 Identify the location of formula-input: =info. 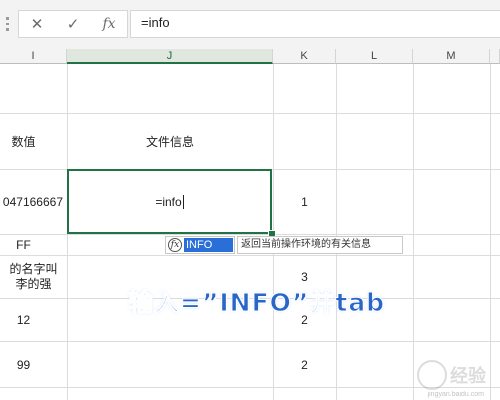
(315, 24).